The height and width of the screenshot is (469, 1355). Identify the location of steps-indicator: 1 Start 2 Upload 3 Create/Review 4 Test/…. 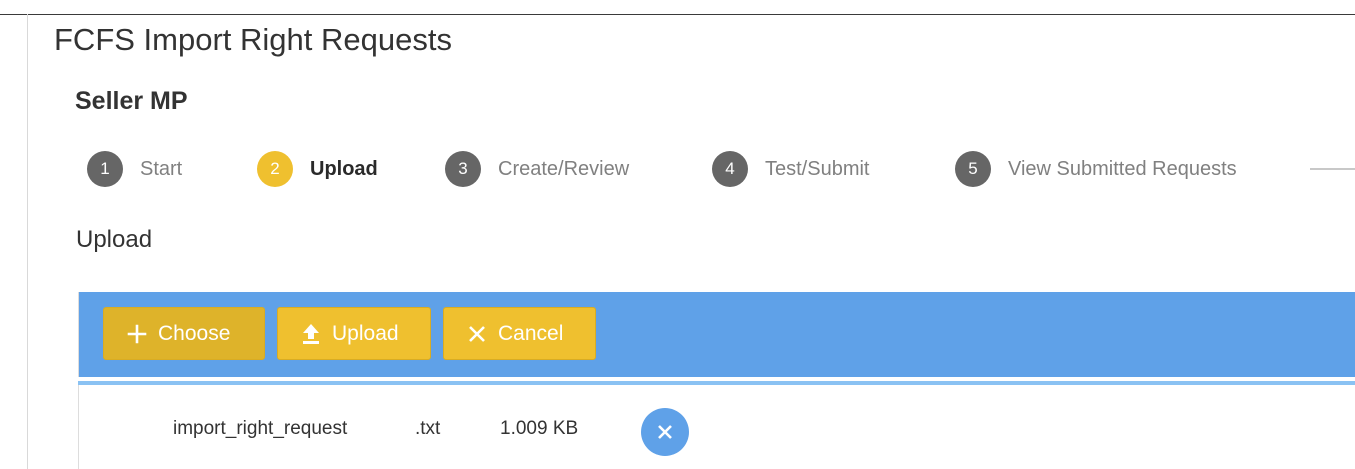
(721, 169).